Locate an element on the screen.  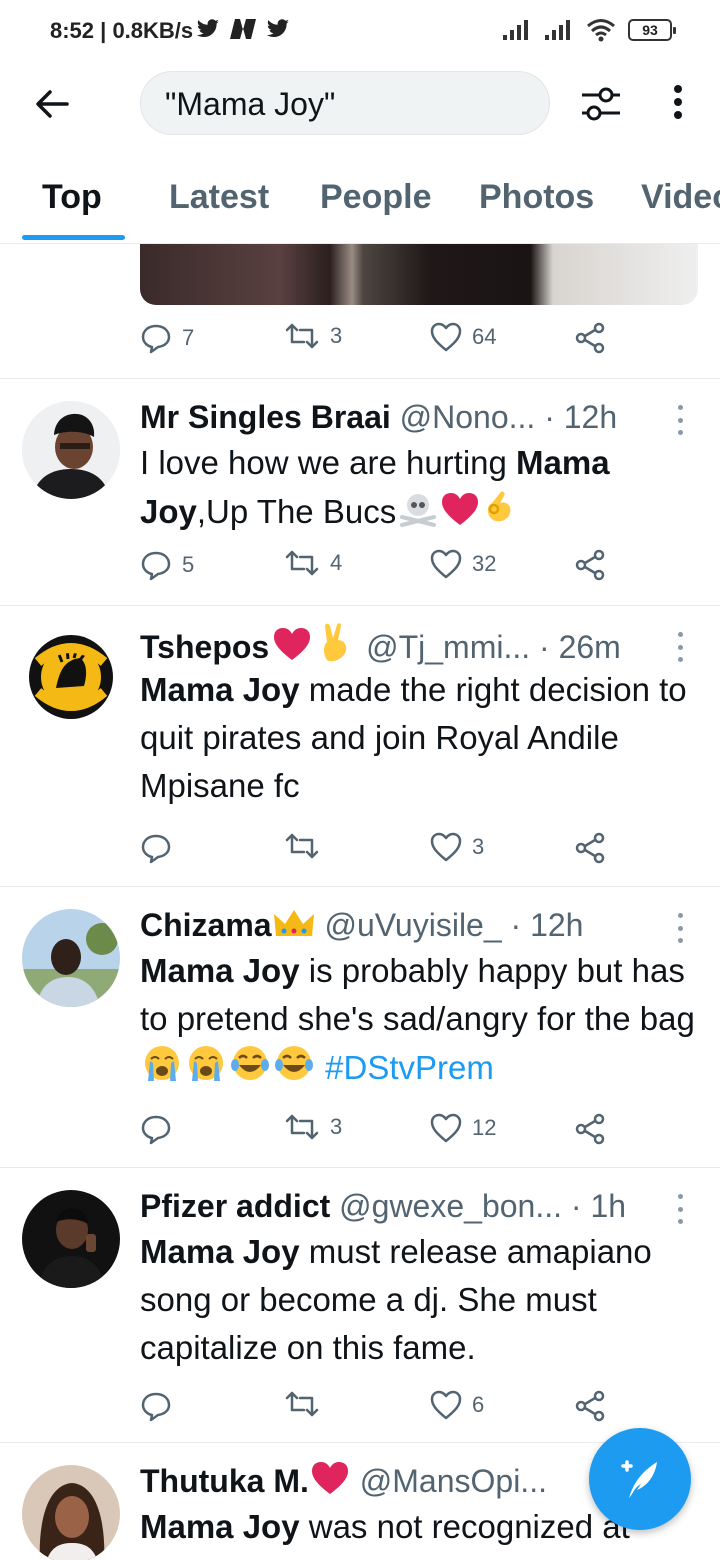
tweet-actions: 3 12 is located at coordinates (390, 1133).